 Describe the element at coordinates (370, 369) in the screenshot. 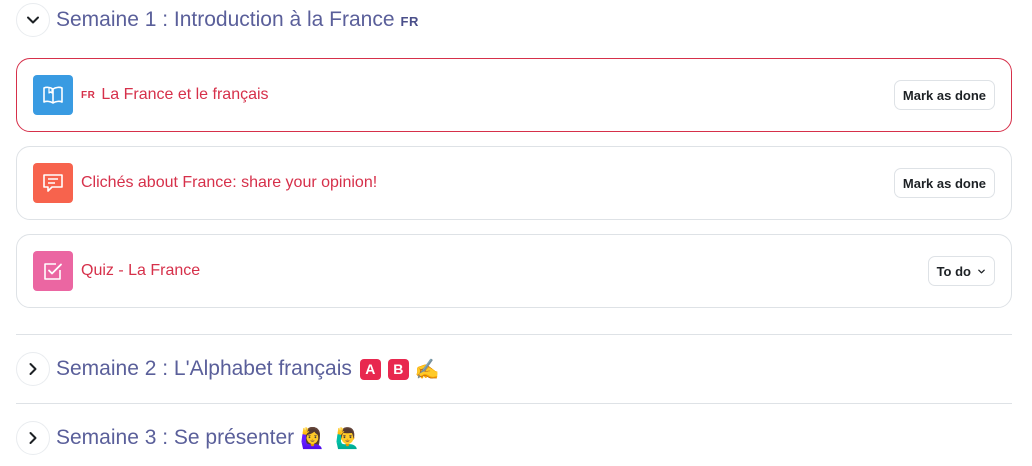

I see `letter-a-badge: A` at that location.